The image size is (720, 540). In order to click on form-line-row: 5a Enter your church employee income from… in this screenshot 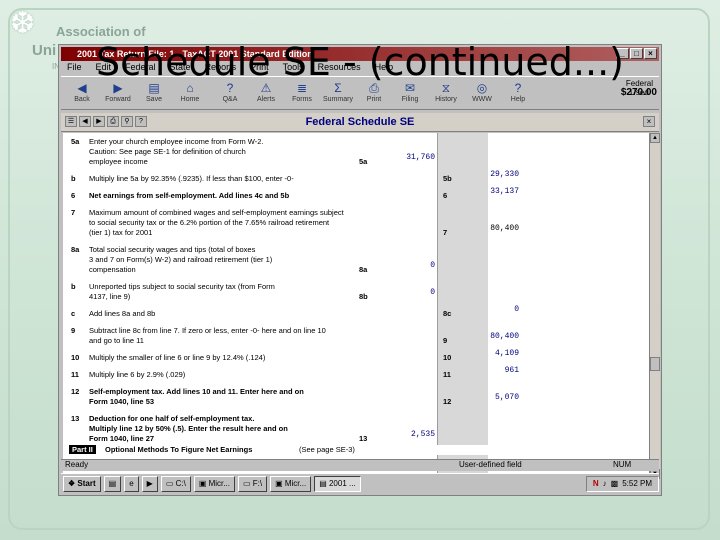, I will do `click(356, 154)`.